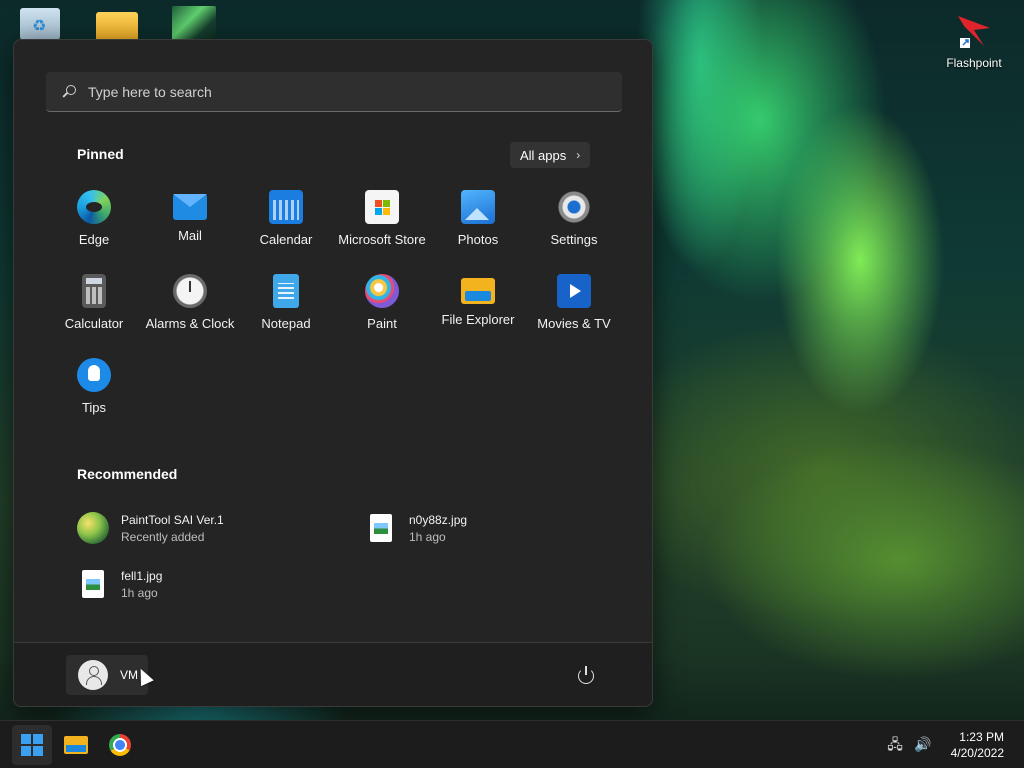  What do you see at coordinates (543, 155) in the screenshot?
I see `all-apps-label: All apps` at bounding box center [543, 155].